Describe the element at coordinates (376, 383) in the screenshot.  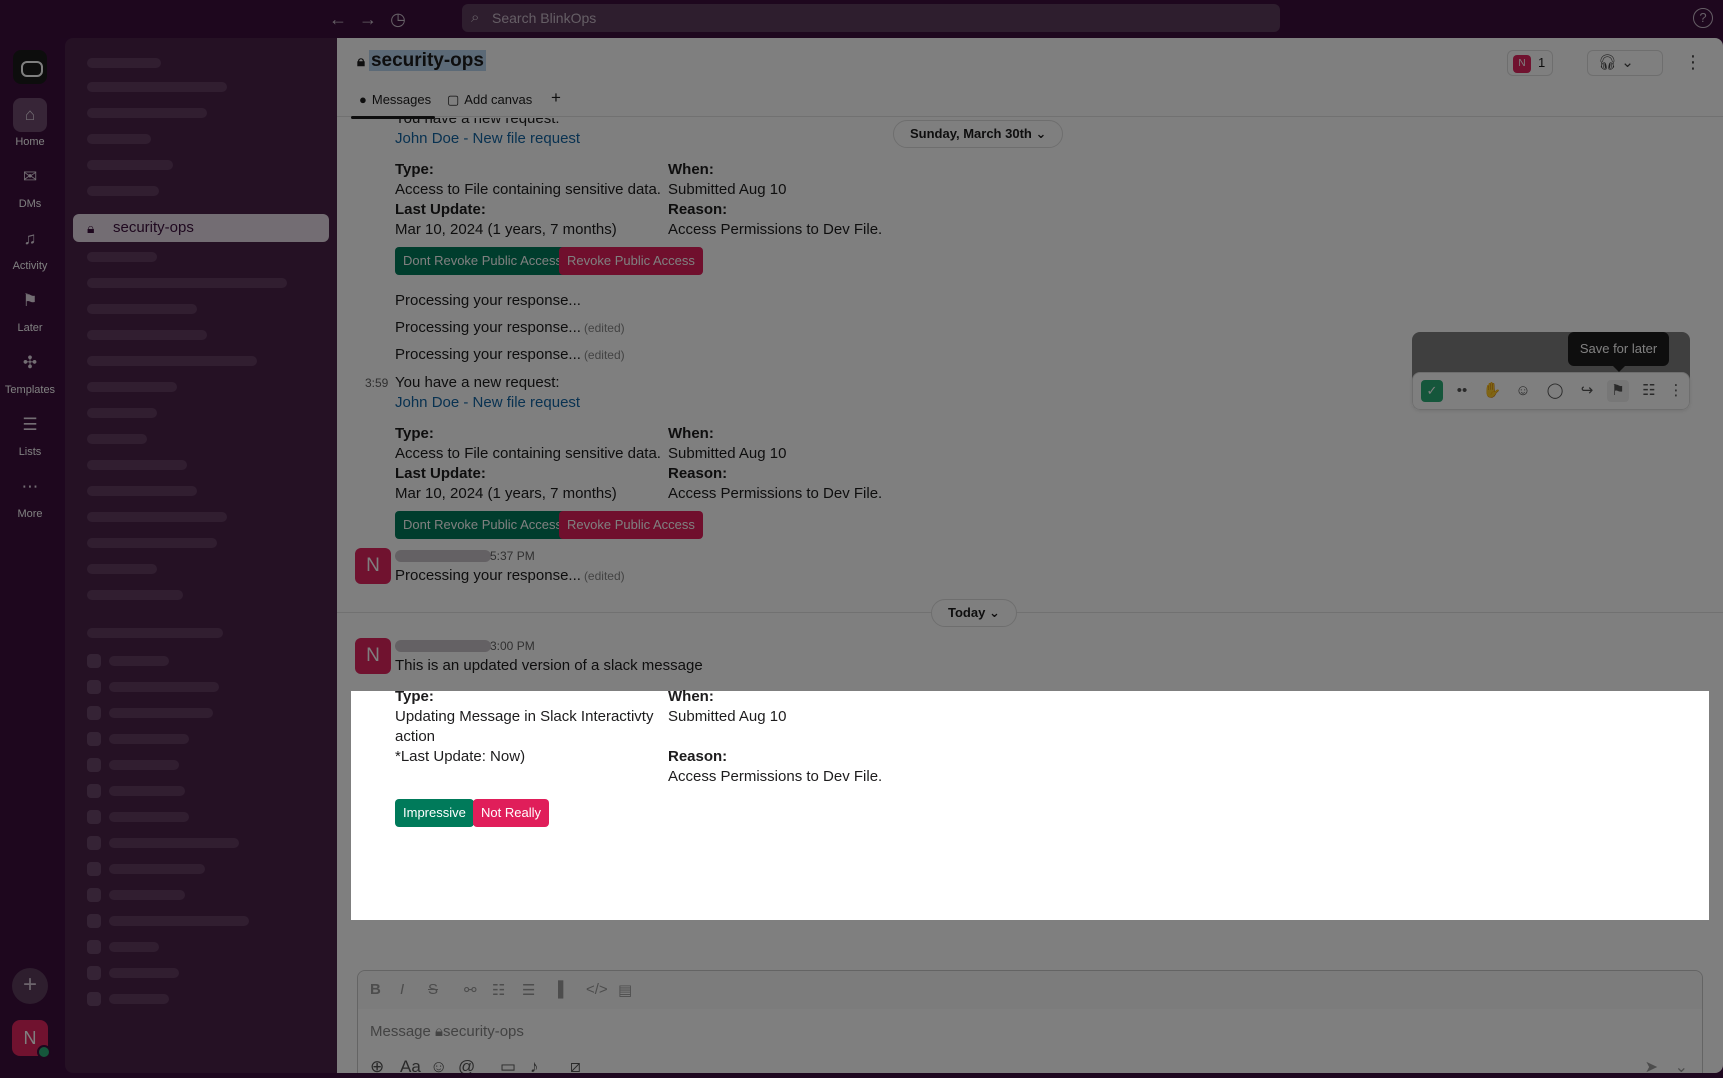
I see `message-time: 3:59` at that location.